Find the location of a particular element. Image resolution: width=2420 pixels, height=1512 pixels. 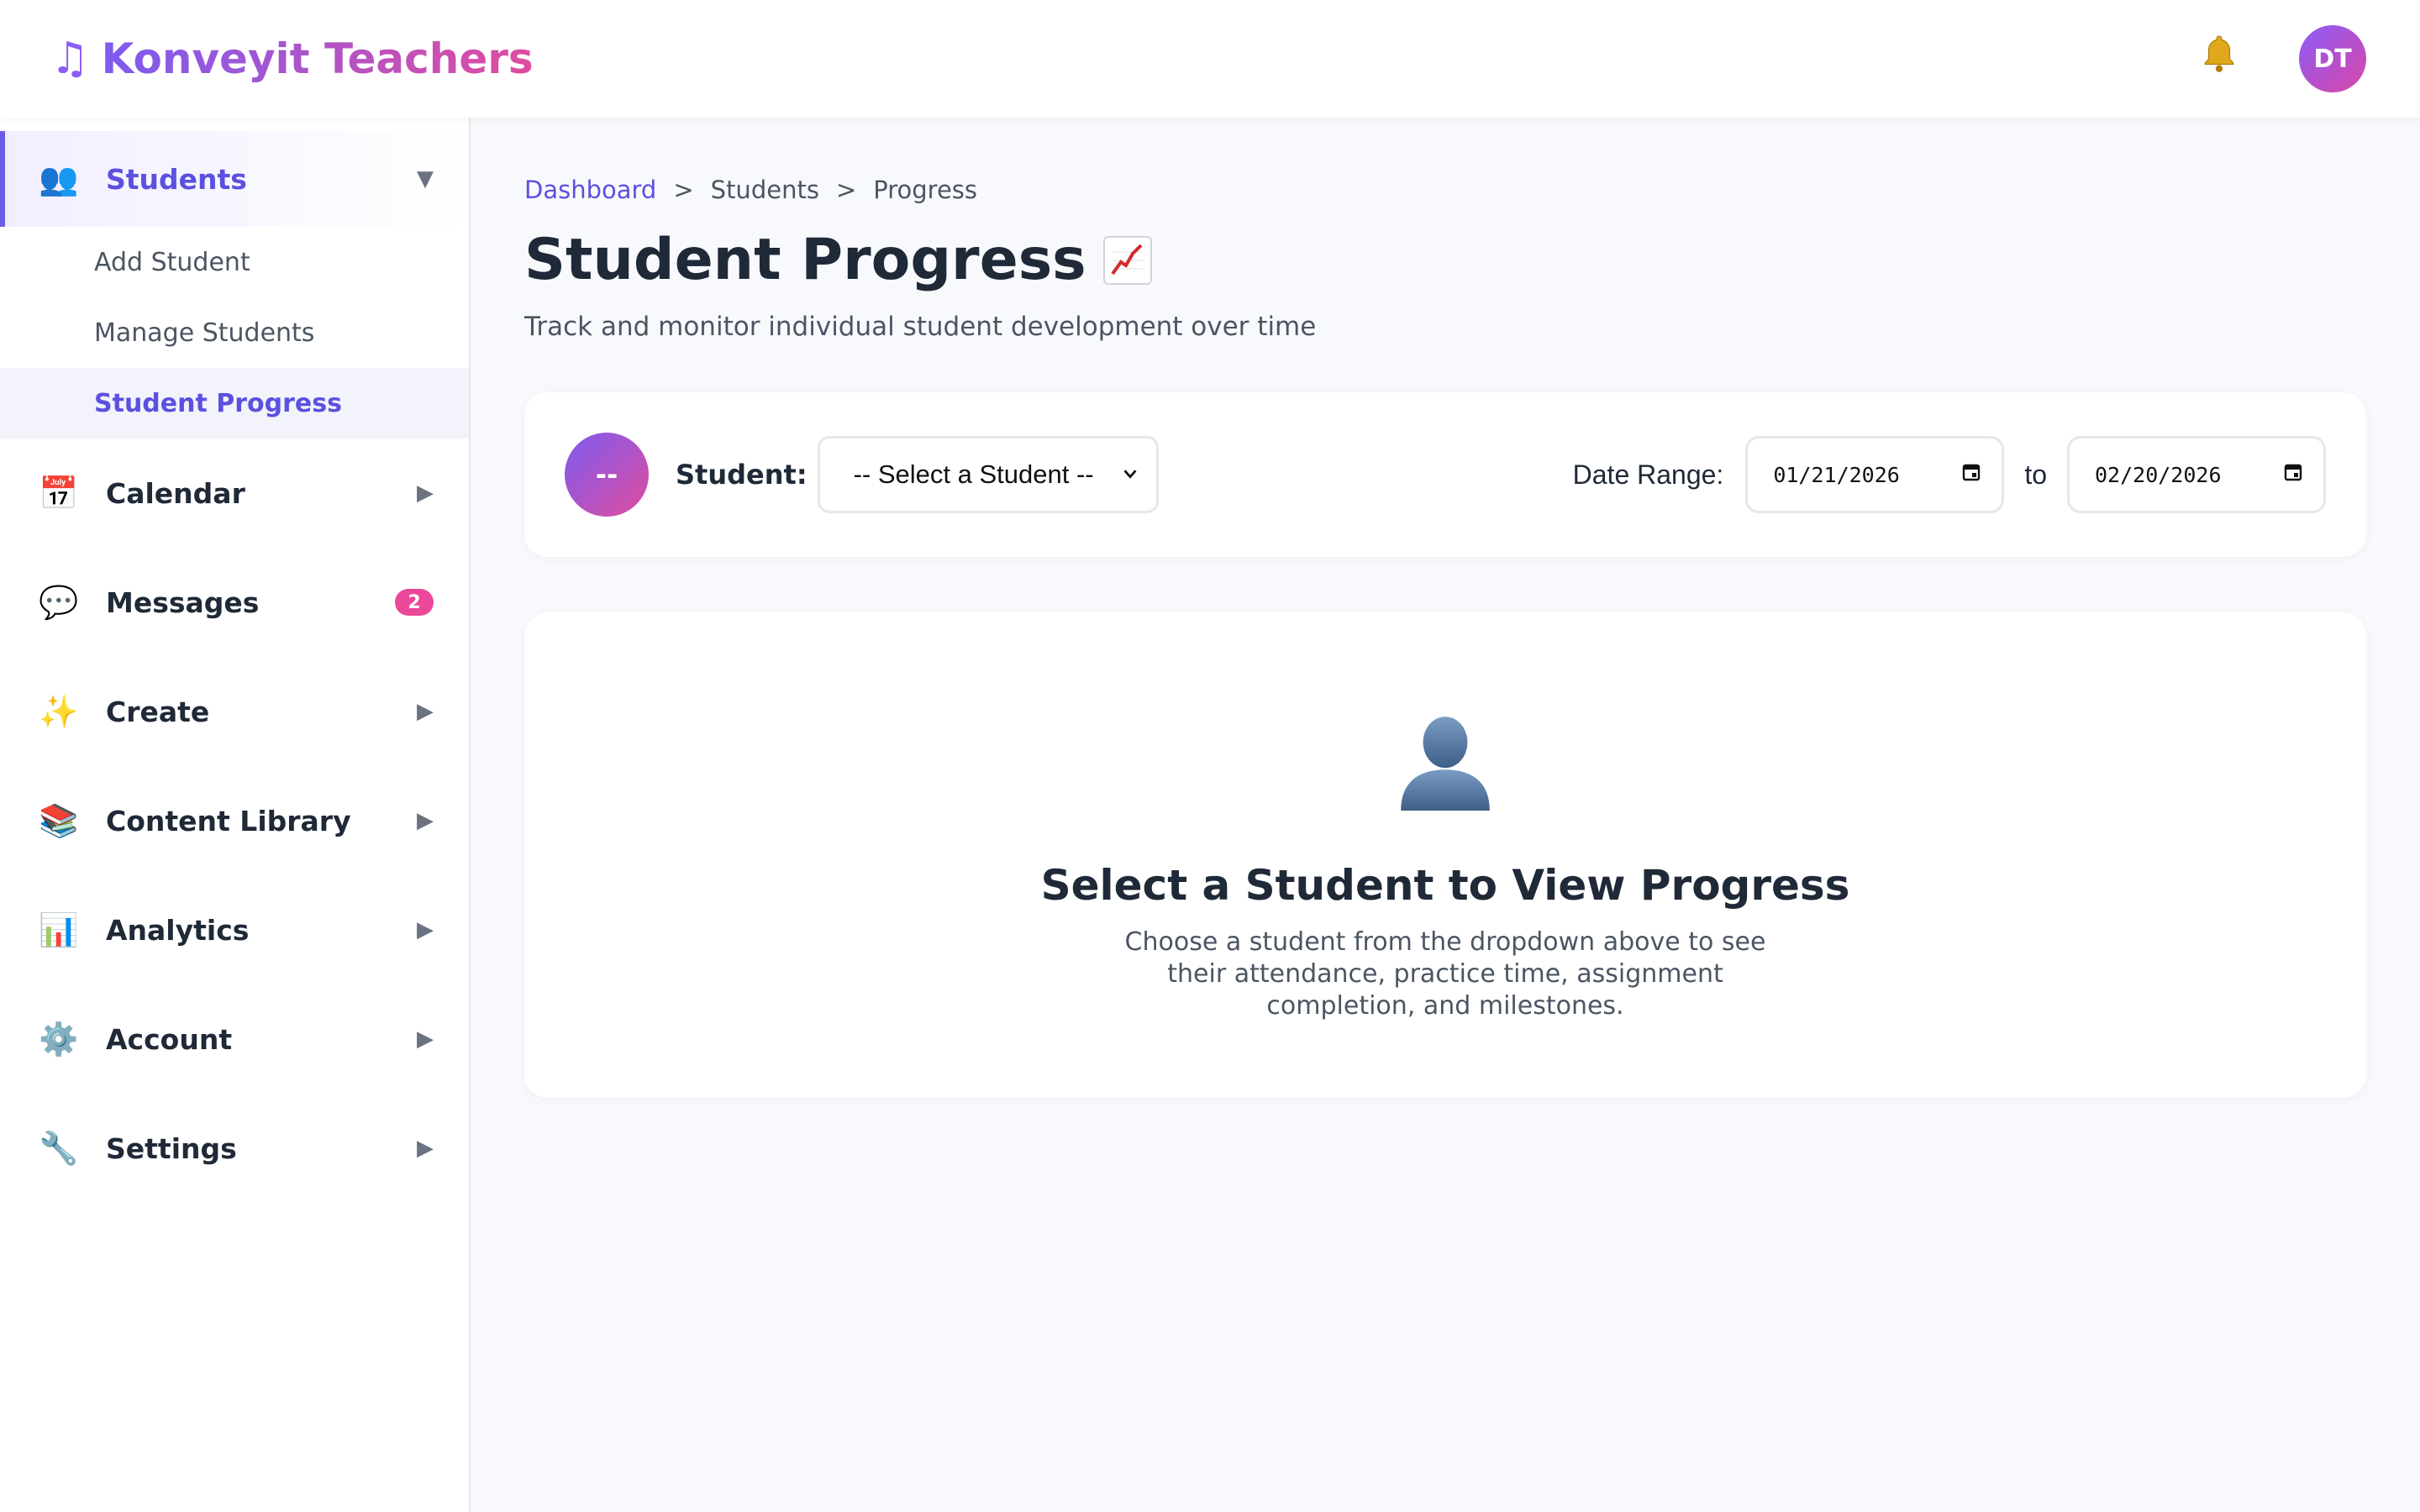

sidebar-item-label: Create is located at coordinates (158, 711).